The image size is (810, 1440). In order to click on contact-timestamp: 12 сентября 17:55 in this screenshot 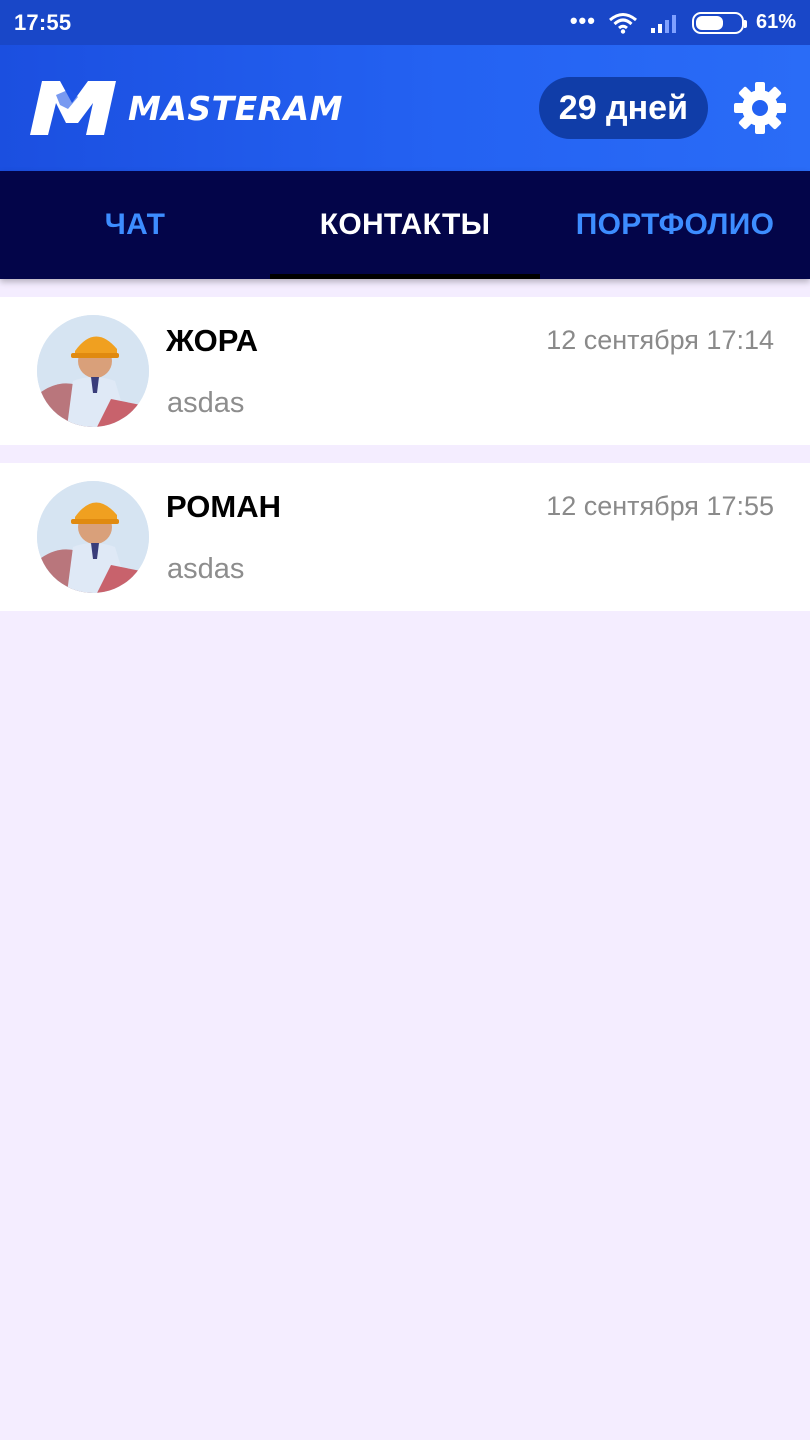, I will do `click(660, 506)`.